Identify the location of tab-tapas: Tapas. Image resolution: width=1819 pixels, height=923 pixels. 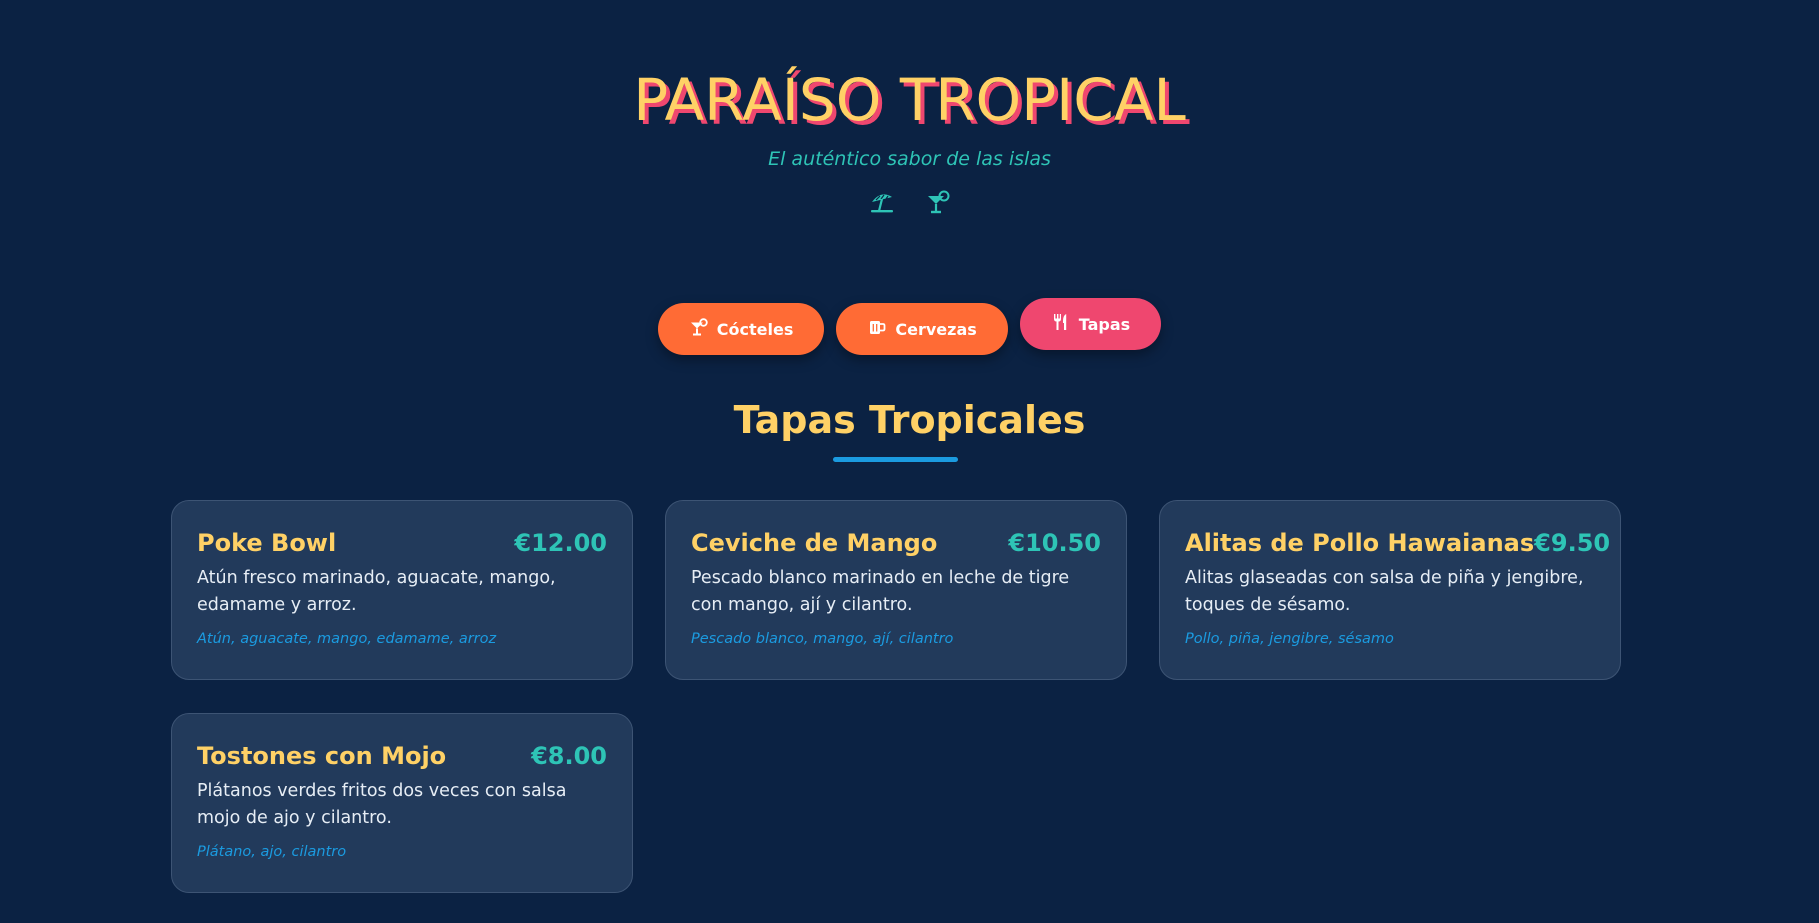
(1090, 324).